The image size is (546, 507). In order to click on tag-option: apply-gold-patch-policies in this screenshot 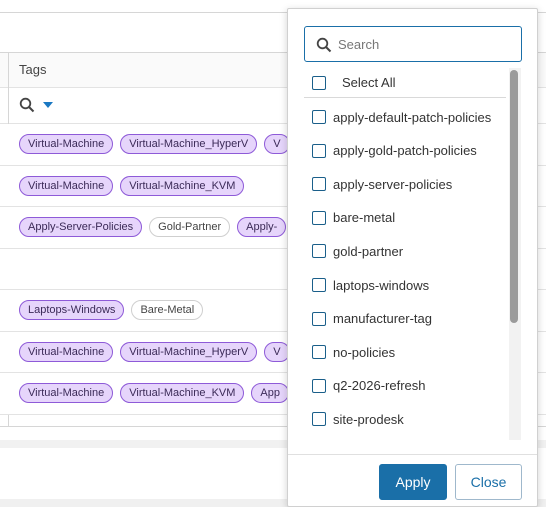, I will do `click(405, 151)`.